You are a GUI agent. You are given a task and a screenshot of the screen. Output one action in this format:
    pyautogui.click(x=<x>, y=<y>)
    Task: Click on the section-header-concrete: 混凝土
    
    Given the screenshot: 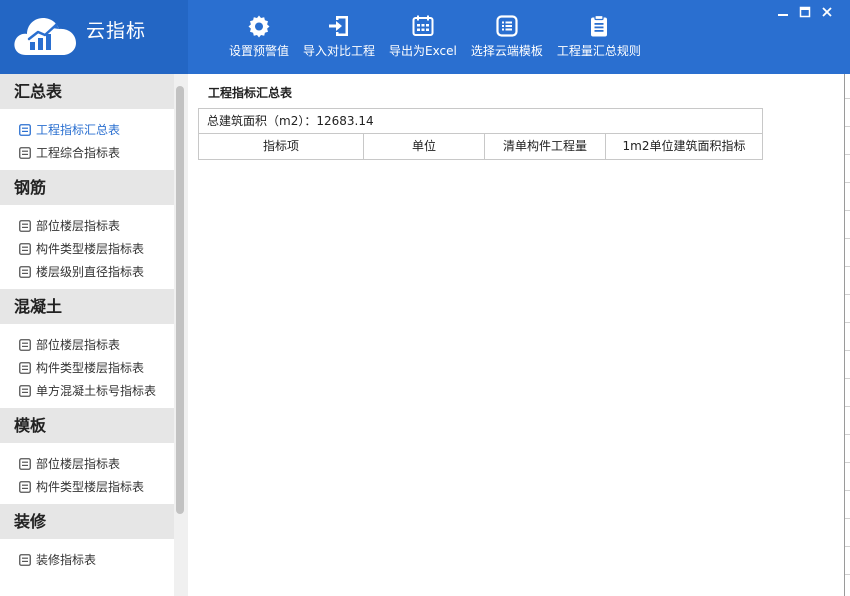 What is the action you would take?
    pyautogui.click(x=94, y=306)
    